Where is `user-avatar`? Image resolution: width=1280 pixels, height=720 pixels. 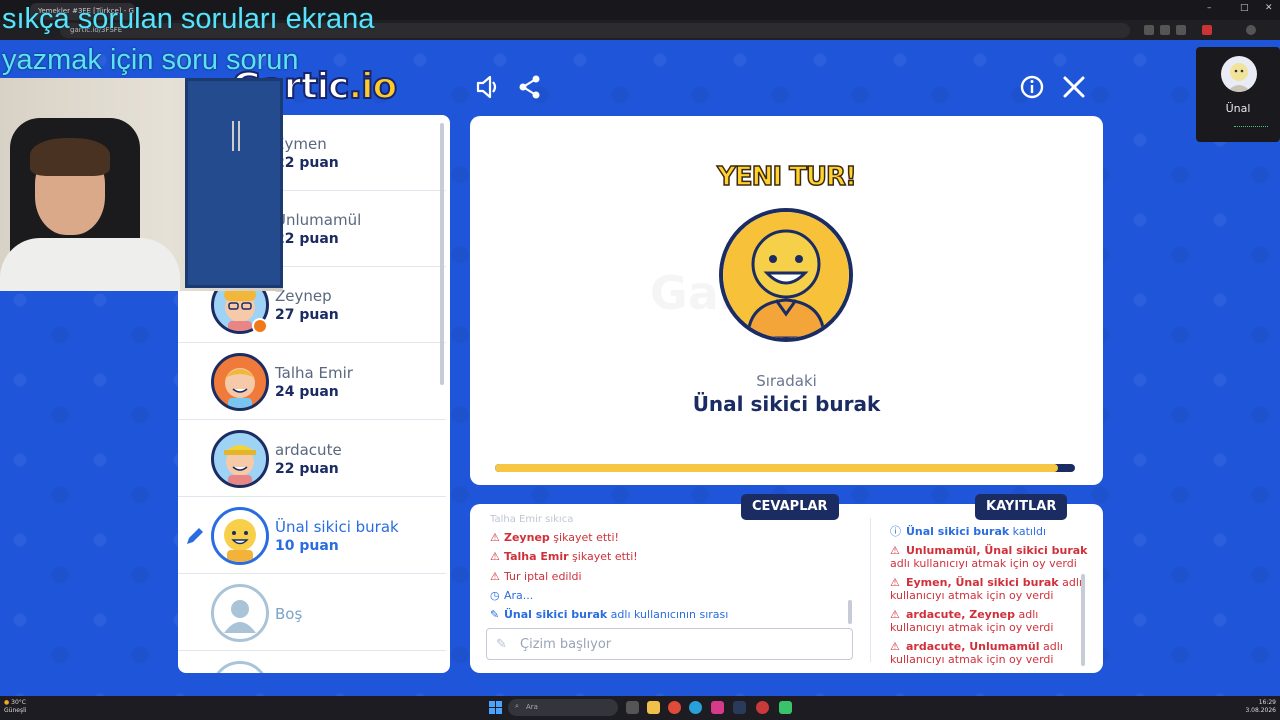 user-avatar is located at coordinates (1239, 74).